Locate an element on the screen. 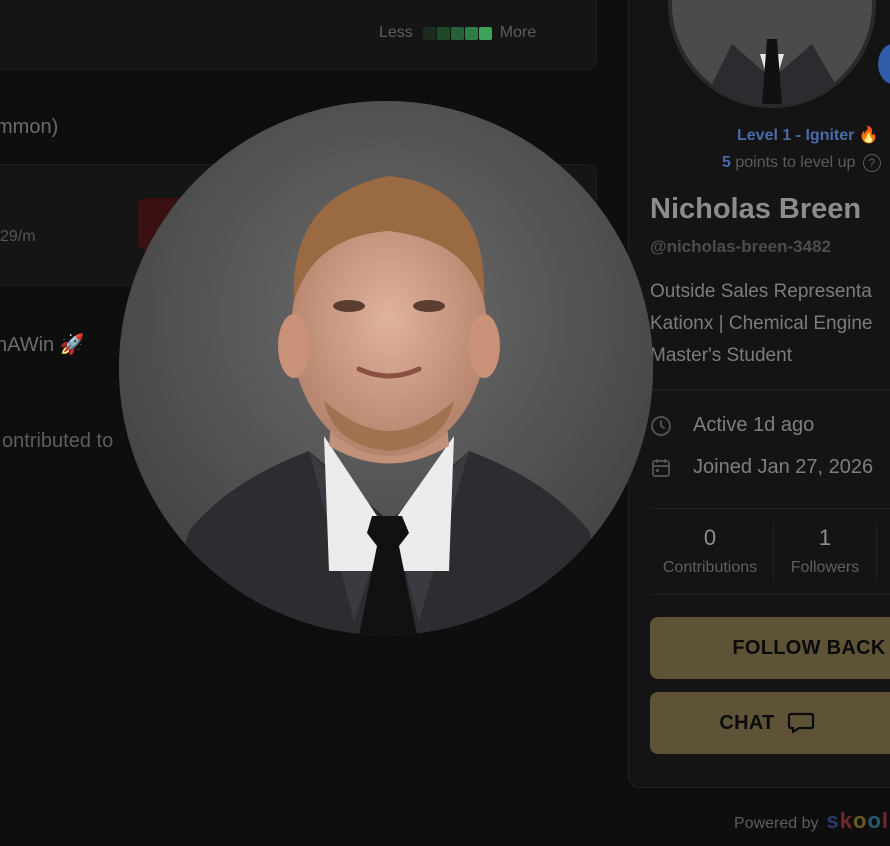 This screenshot has height=846, width=890. profile-name: Nicholas Breen is located at coordinates (756, 209).